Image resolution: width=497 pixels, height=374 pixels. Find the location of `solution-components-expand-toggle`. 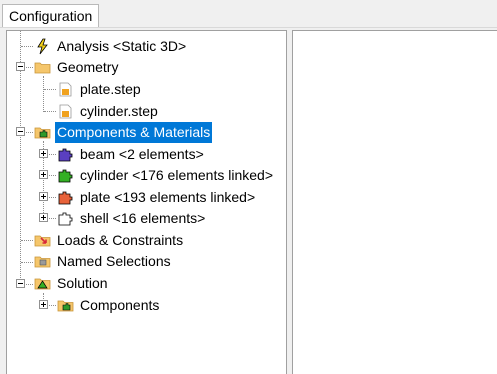

solution-components-expand-toggle is located at coordinates (43, 304).